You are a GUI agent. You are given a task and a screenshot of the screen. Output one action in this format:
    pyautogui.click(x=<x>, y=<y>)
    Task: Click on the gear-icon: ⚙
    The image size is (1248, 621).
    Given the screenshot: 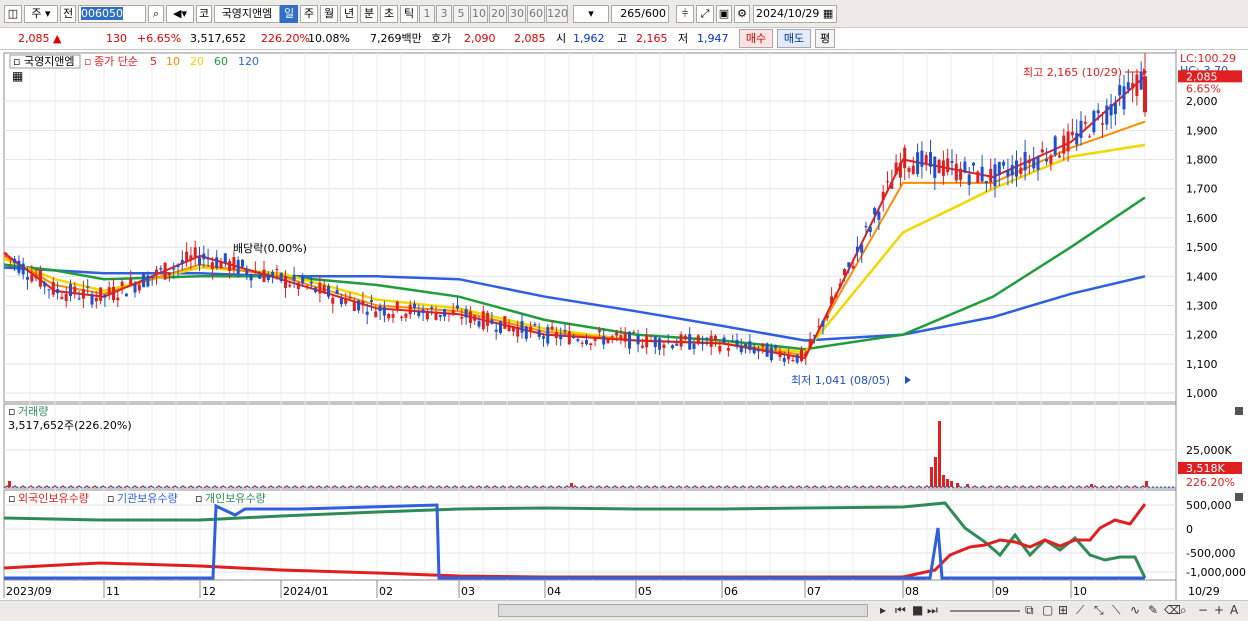 What is the action you would take?
    pyautogui.click(x=742, y=14)
    